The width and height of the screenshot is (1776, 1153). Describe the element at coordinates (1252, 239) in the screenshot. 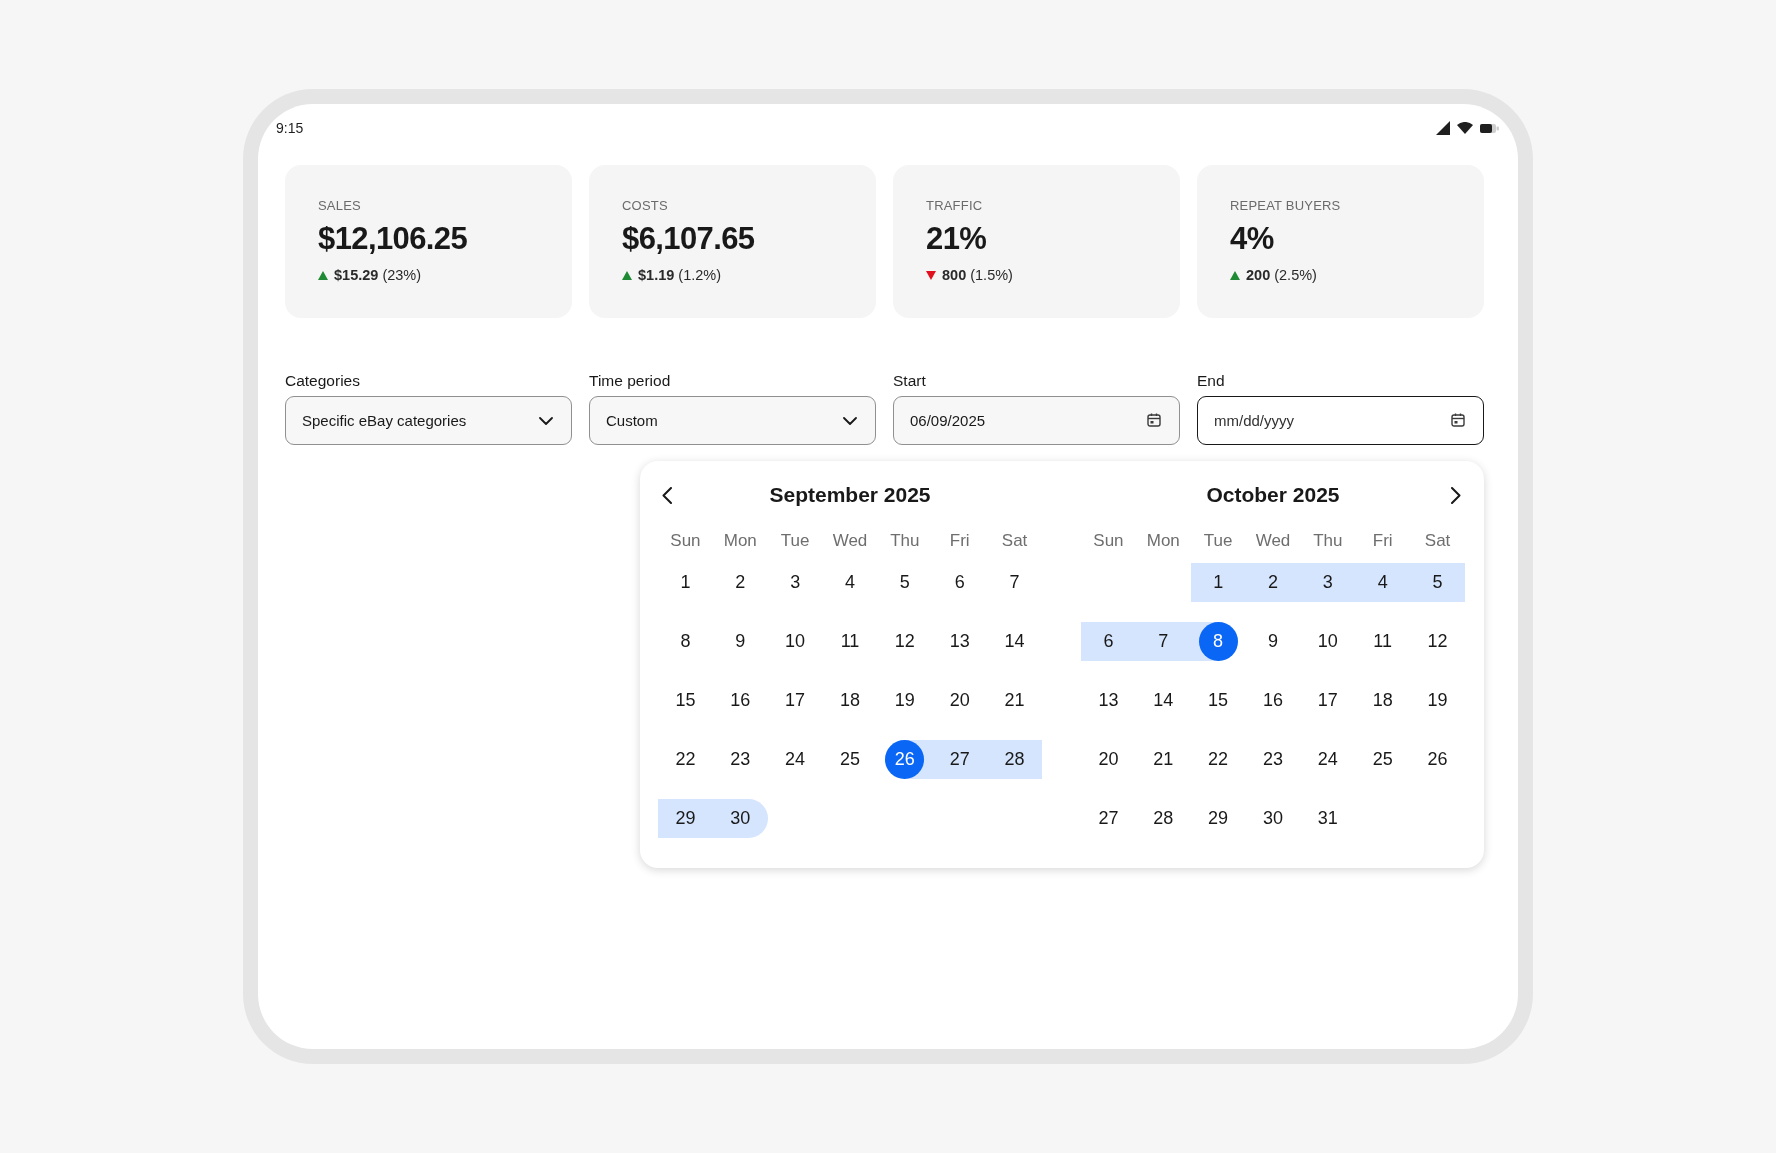

I see `metric-value: 4%` at that location.